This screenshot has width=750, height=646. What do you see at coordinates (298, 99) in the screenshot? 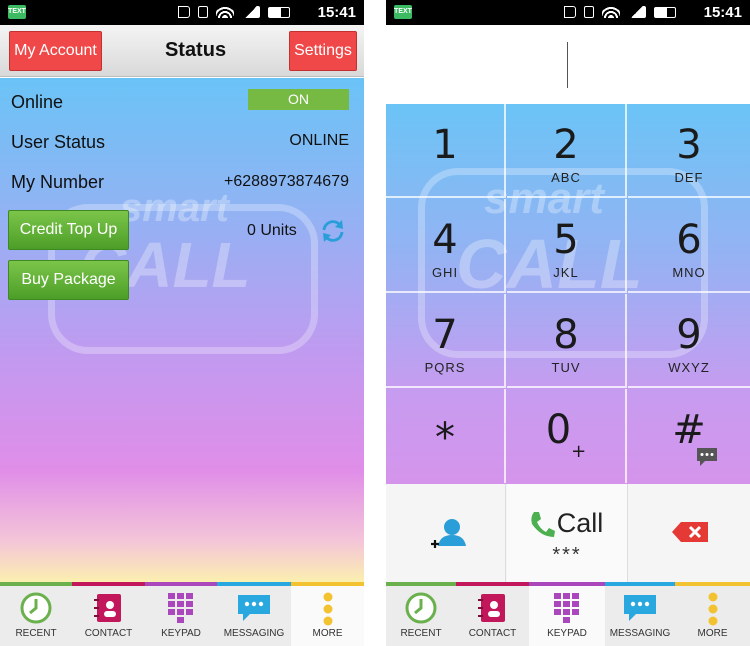
I see `online-toggle: ON` at bounding box center [298, 99].